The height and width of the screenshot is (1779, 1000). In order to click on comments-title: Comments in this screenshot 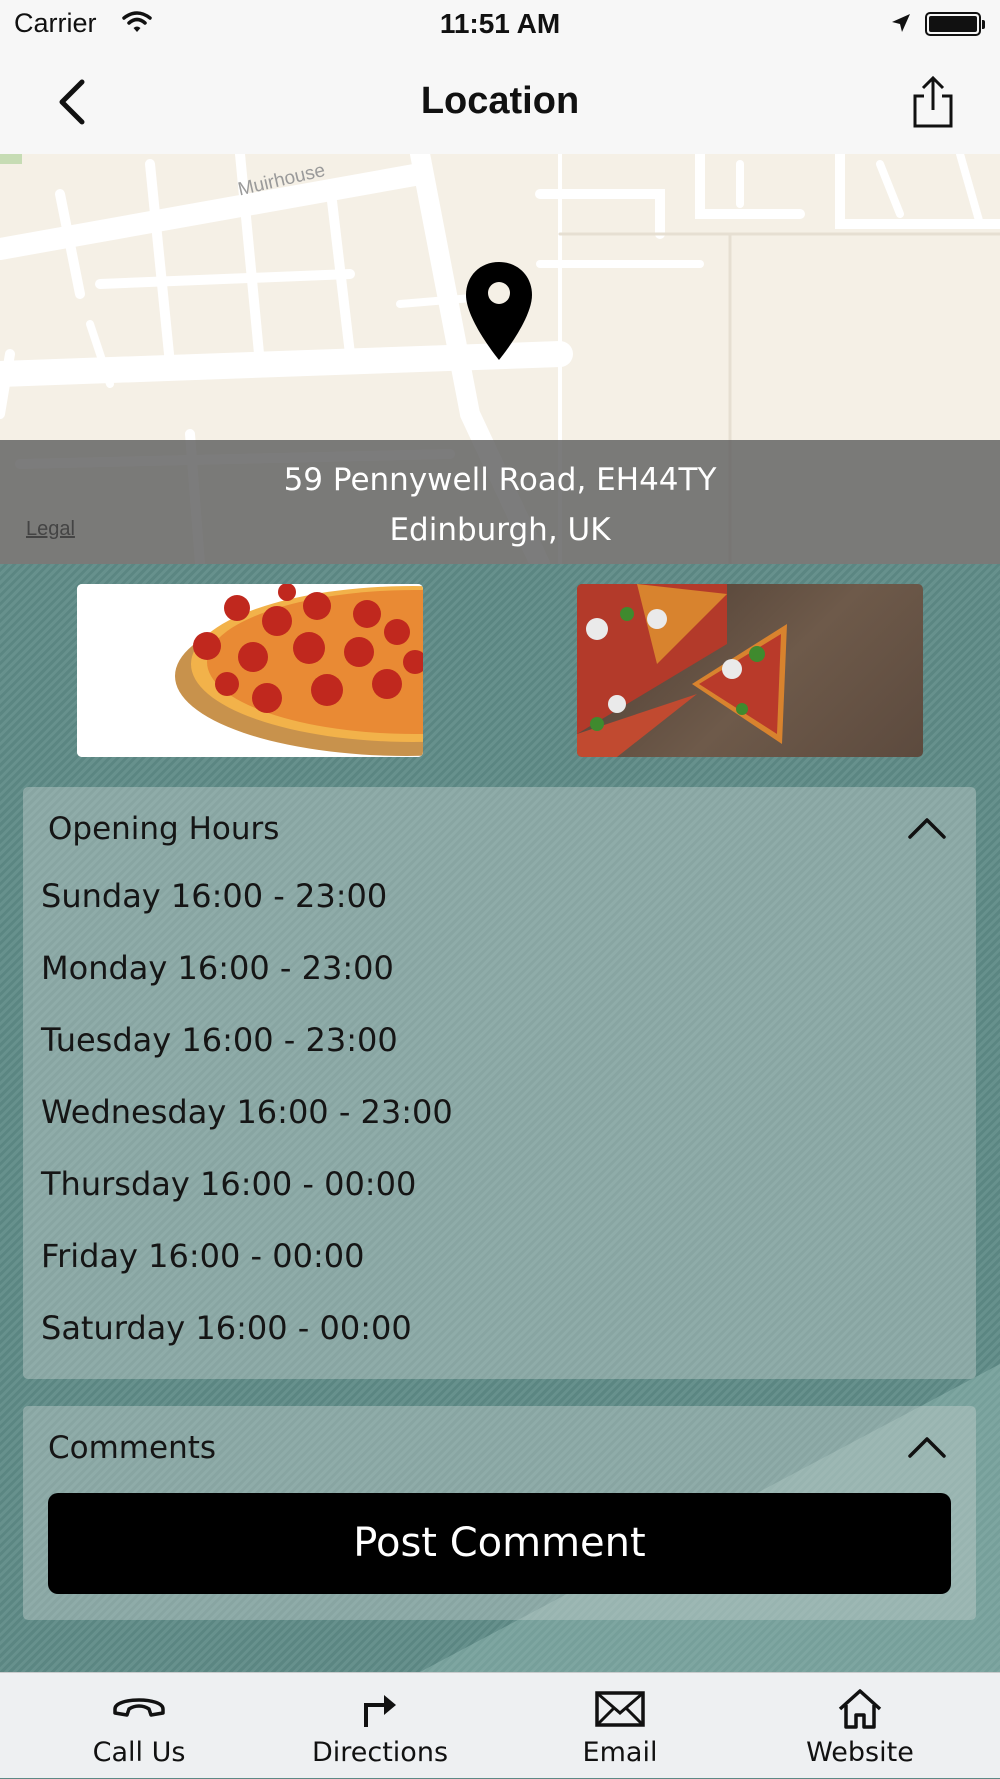, I will do `click(132, 1448)`.